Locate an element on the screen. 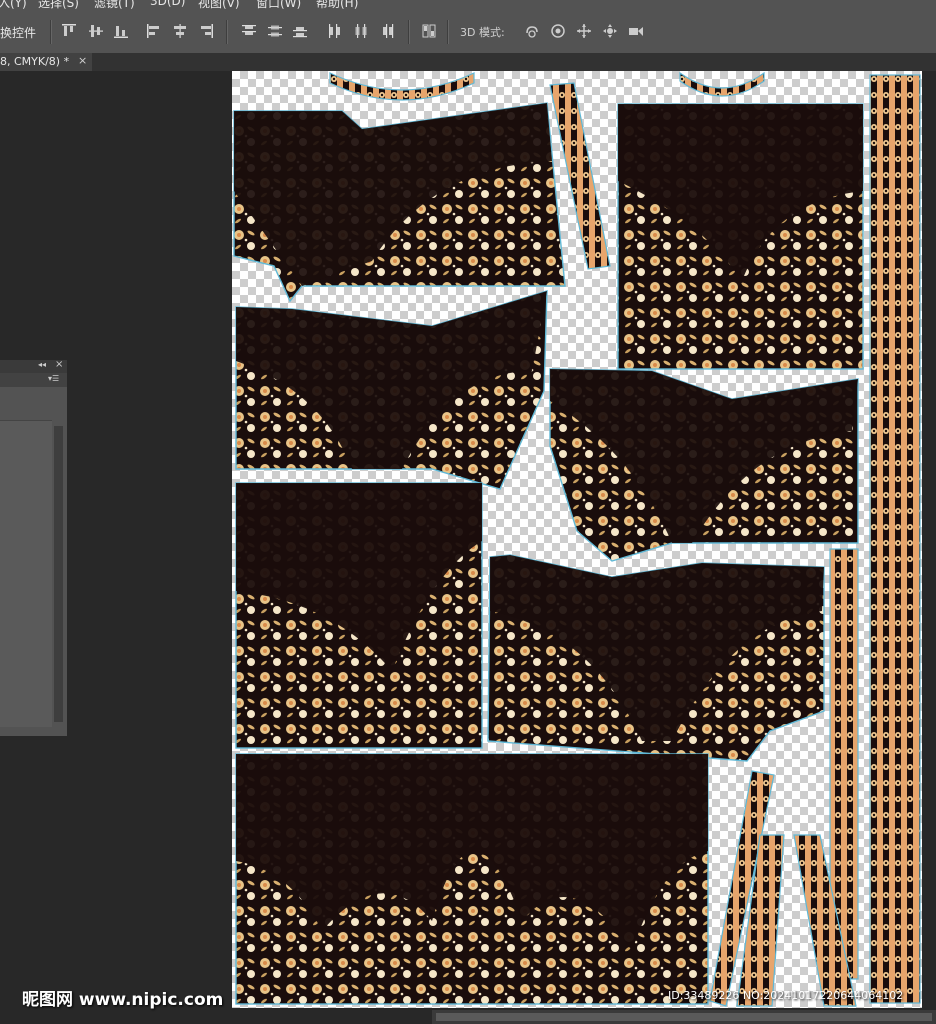 The image size is (936, 1024). scale-3d-icon is located at coordinates (636, 31).